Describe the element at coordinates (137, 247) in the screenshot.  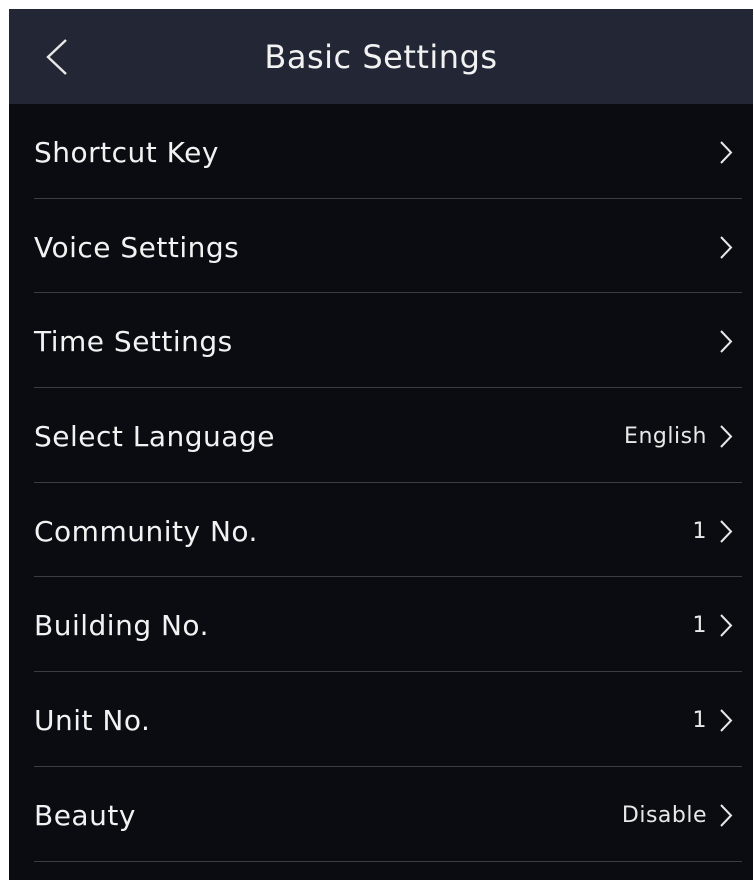
I see `settings-item-label: Voice Settings` at that location.